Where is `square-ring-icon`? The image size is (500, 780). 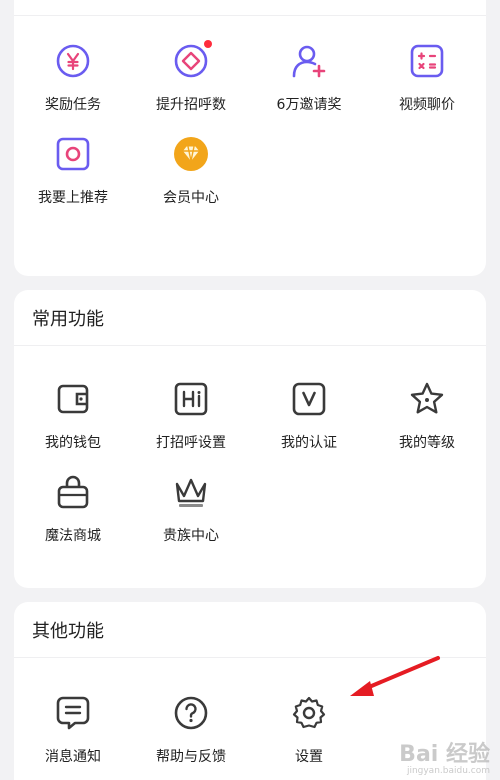 square-ring-icon is located at coordinates (73, 154).